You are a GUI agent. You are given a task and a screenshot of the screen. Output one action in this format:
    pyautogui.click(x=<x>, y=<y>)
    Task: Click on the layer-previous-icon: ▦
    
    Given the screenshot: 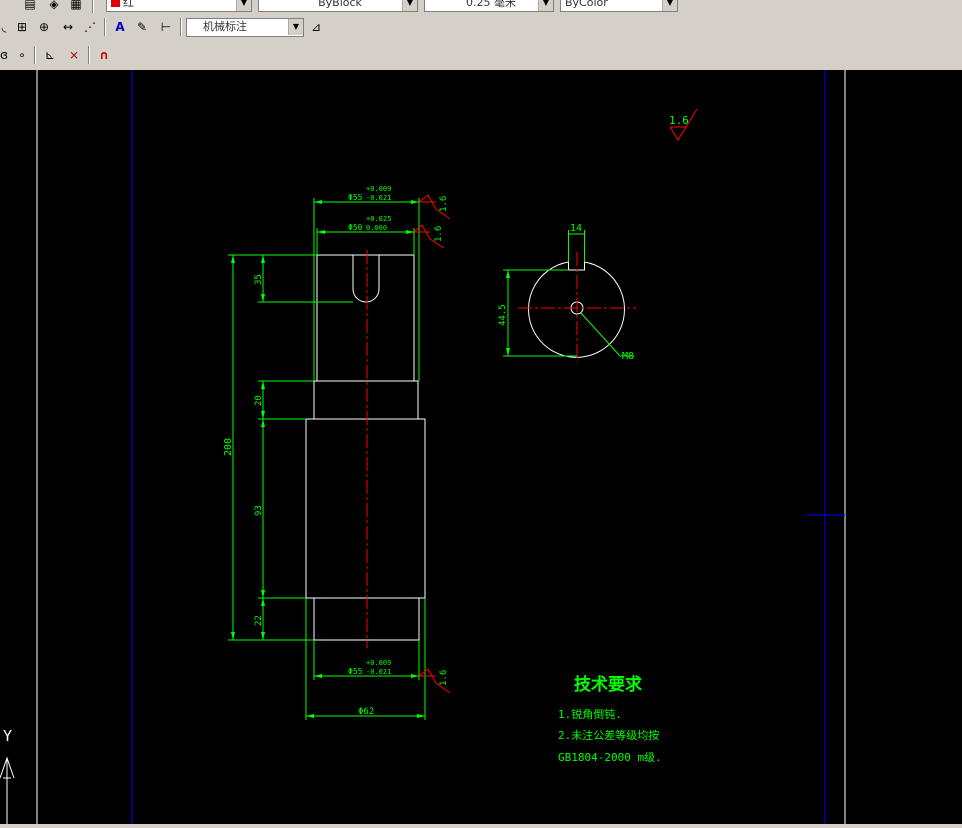 What is the action you would take?
    pyautogui.click(x=76, y=7)
    